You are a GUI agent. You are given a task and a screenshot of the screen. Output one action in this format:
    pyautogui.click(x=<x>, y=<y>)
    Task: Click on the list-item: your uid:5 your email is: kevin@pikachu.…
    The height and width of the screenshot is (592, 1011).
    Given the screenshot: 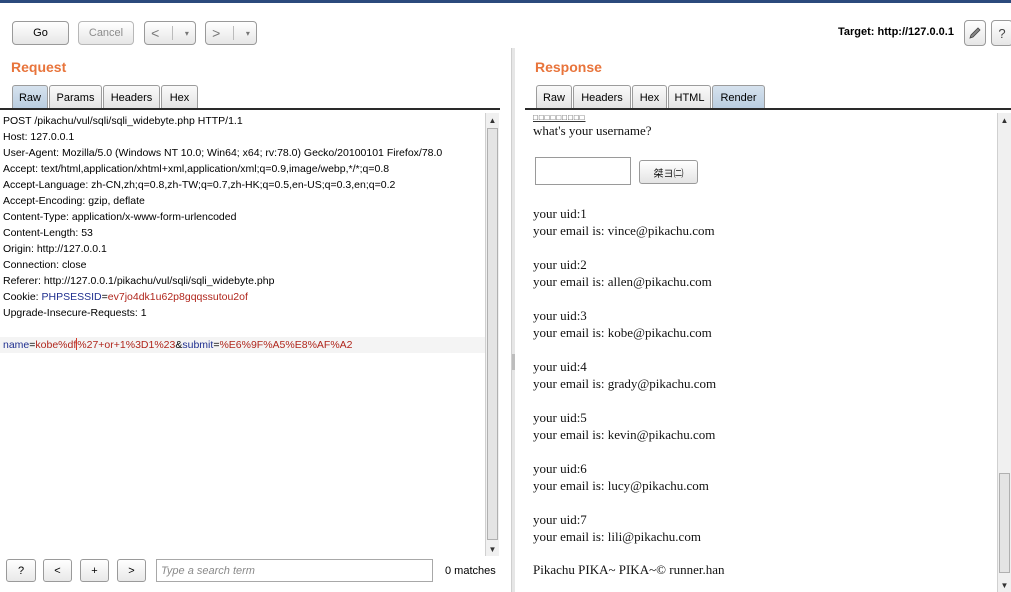 What is the action you would take?
    pyautogui.click(x=624, y=426)
    